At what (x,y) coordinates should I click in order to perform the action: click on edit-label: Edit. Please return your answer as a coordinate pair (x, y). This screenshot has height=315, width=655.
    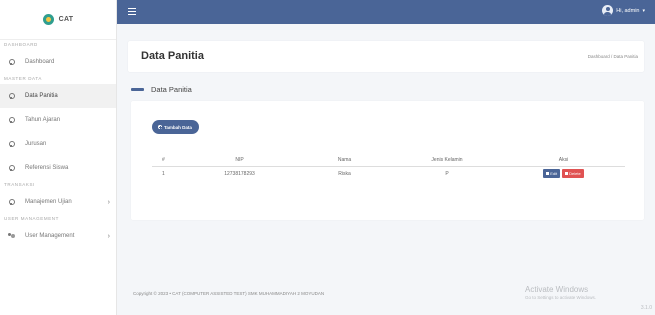
    Looking at the image, I should click on (554, 174).